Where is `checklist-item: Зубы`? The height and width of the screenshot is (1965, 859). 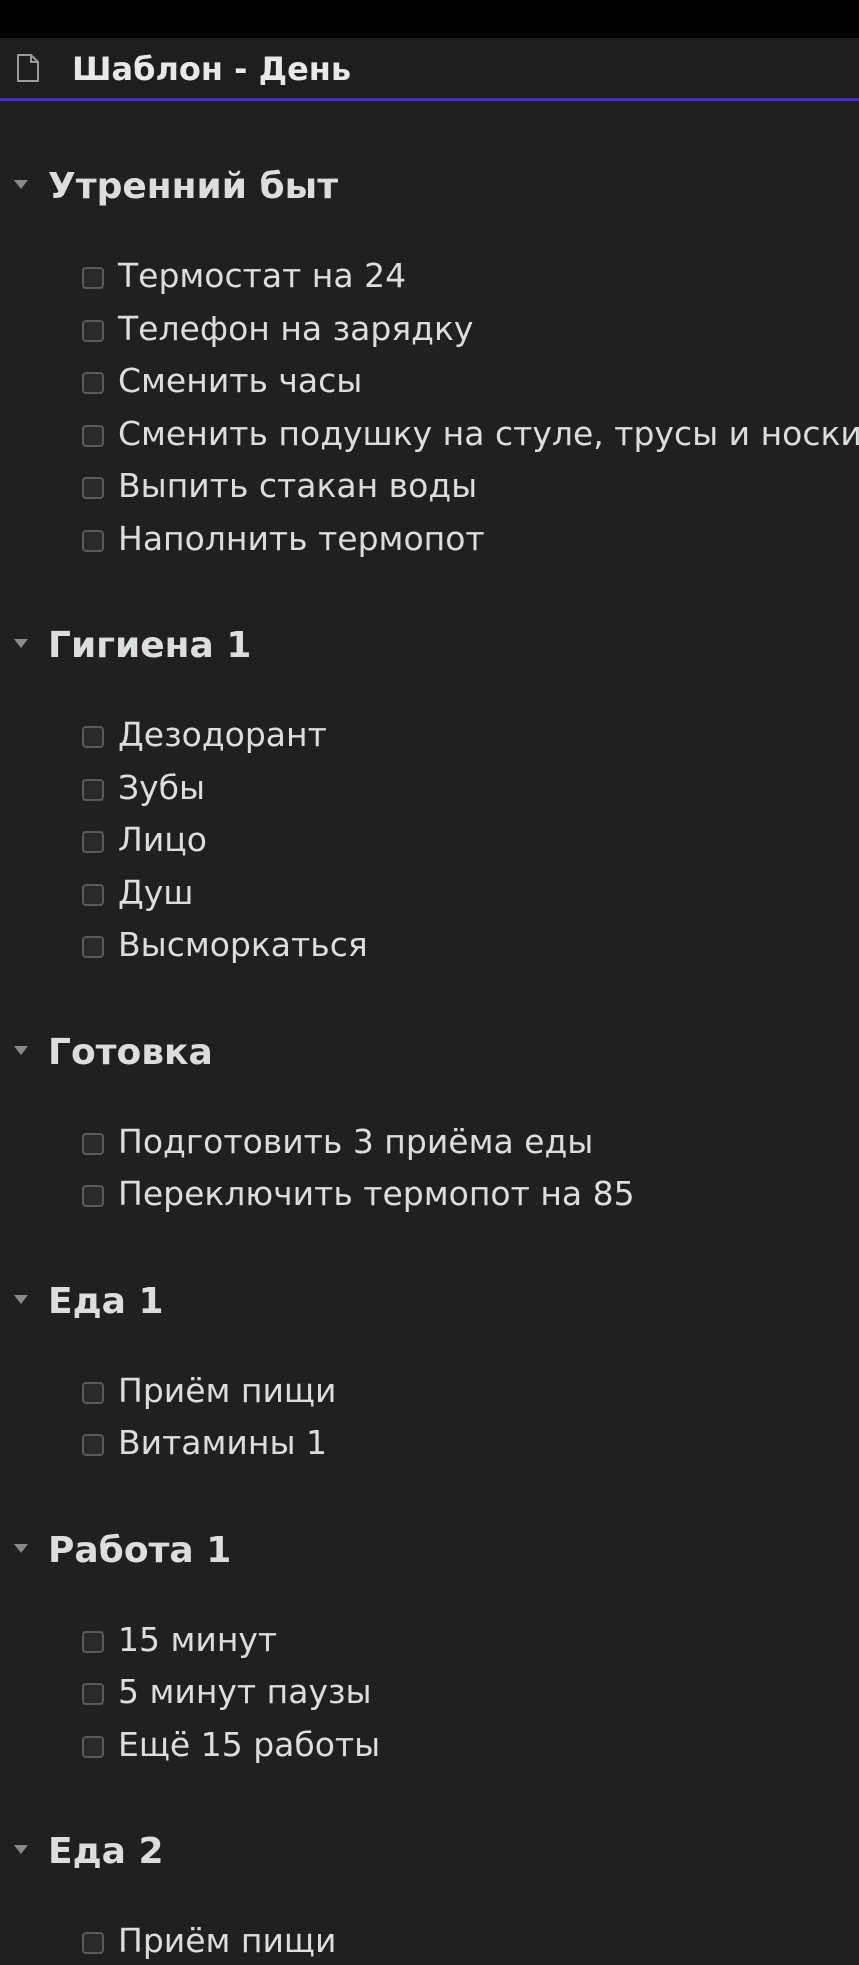 checklist-item: Зубы is located at coordinates (429, 785).